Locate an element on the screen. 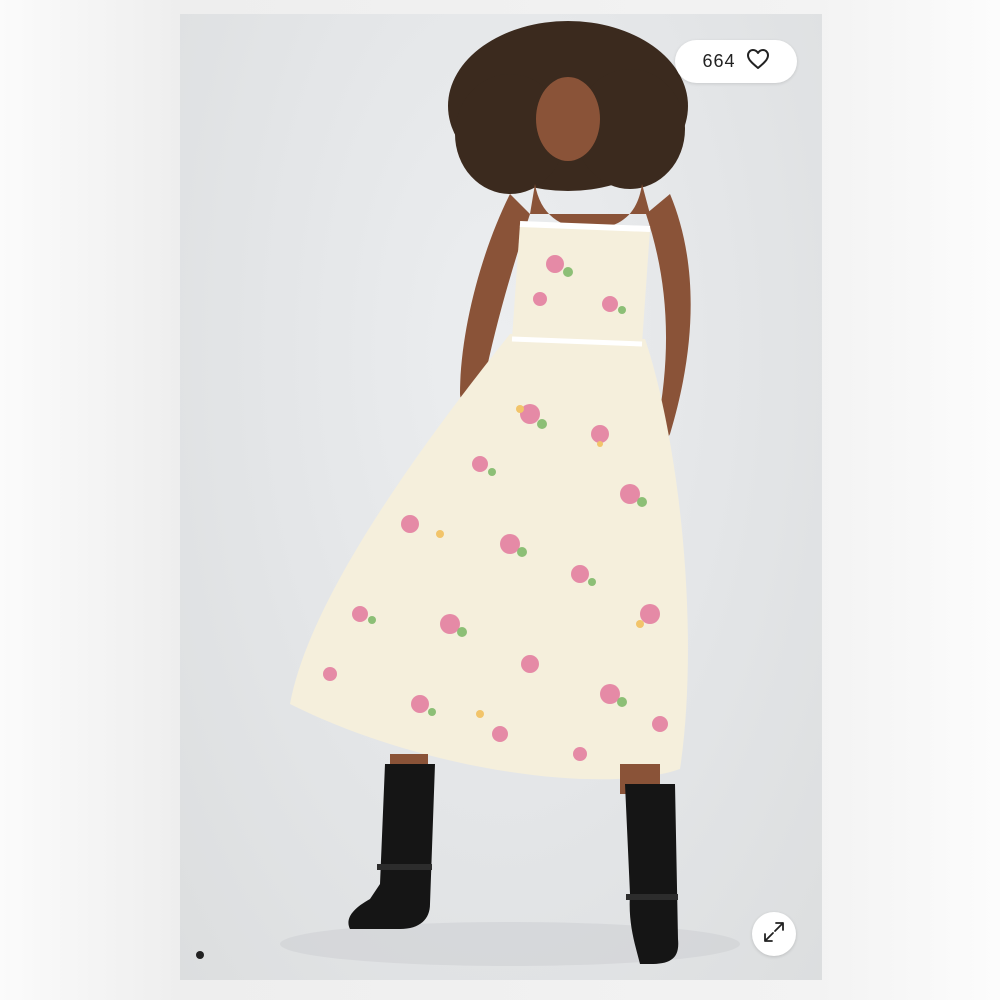  carousel-indicator-dot is located at coordinates (200, 955).